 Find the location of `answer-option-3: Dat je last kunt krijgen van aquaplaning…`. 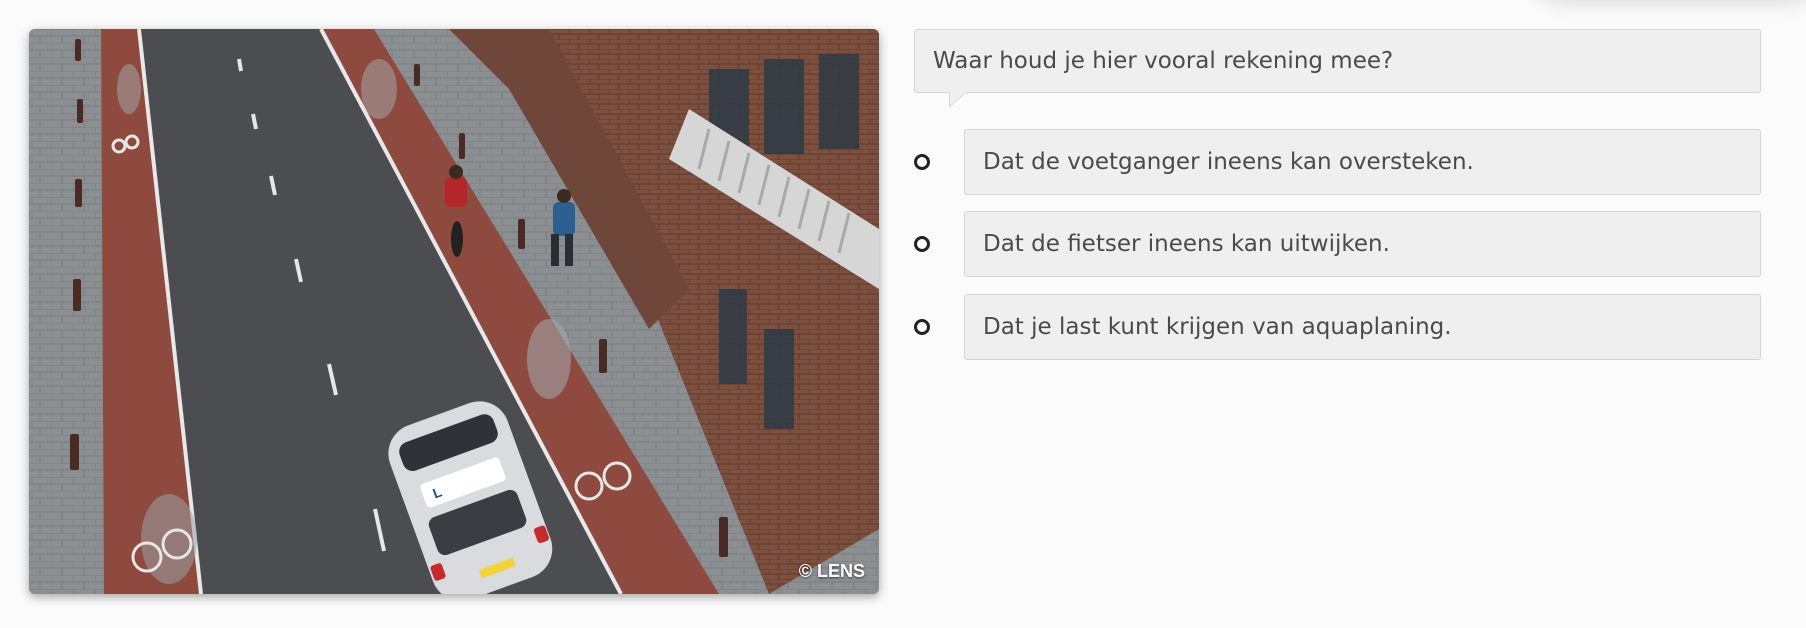

answer-option-3: Dat je last kunt krijgen van aquaplaning… is located at coordinates (1336, 327).